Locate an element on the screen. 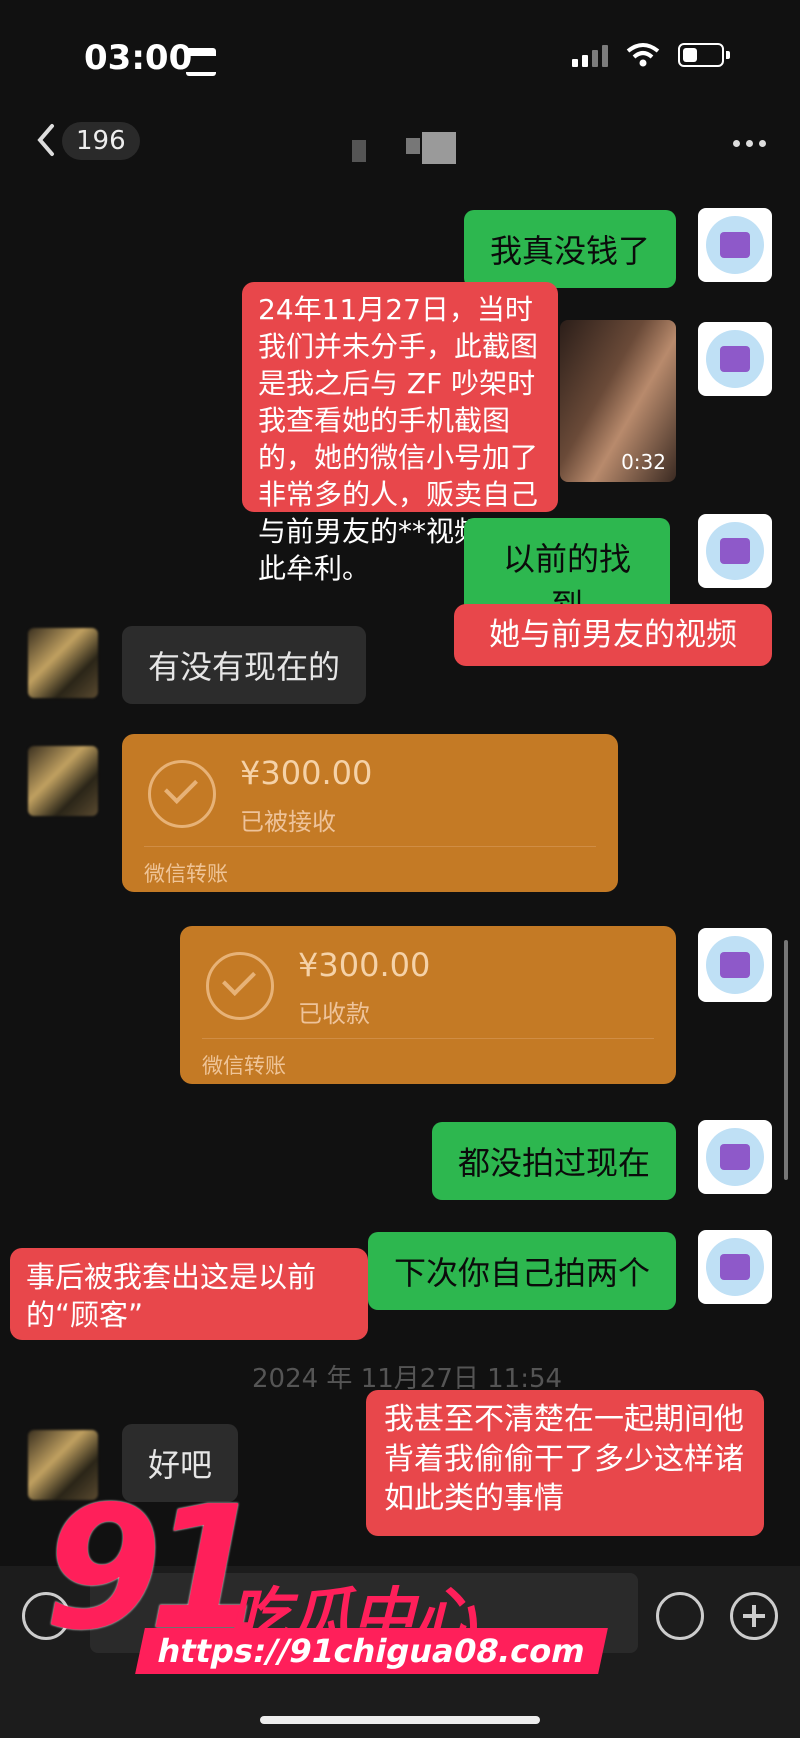 Image resolution: width=800 pixels, height=1738 pixels. message-bubble-self: 我真没钱了 is located at coordinates (570, 249).